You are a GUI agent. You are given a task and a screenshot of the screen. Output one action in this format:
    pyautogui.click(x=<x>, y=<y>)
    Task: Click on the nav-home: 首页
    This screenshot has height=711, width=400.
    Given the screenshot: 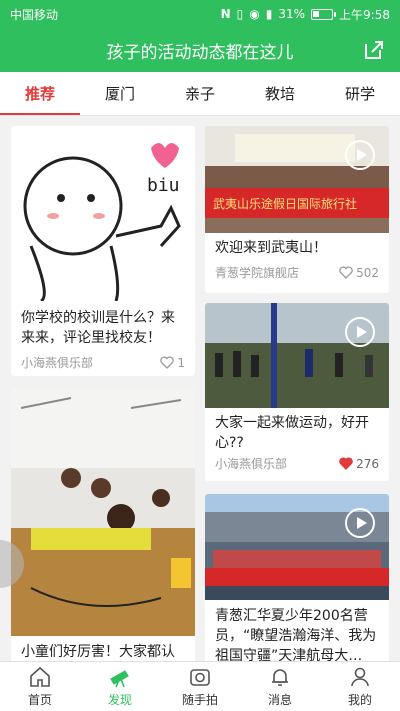 What is the action you would take?
    pyautogui.click(x=40, y=686)
    